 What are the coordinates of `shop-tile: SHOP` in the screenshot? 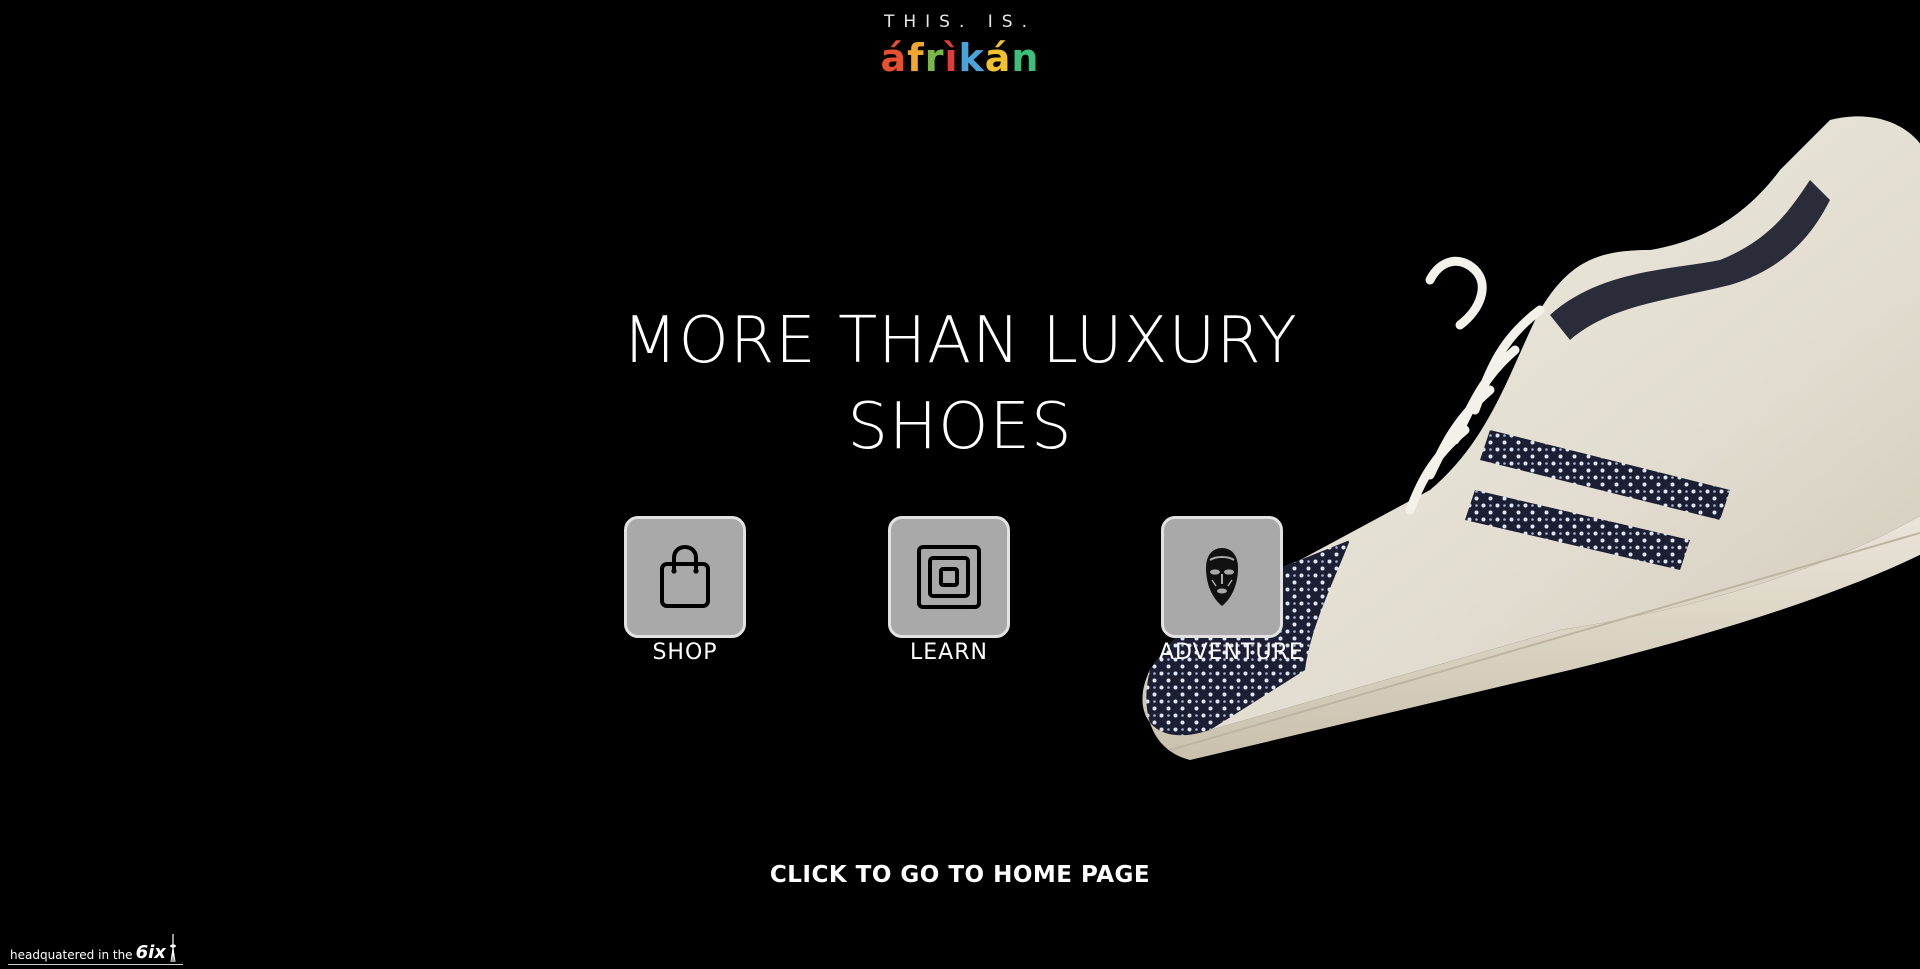 It's located at (685, 590).